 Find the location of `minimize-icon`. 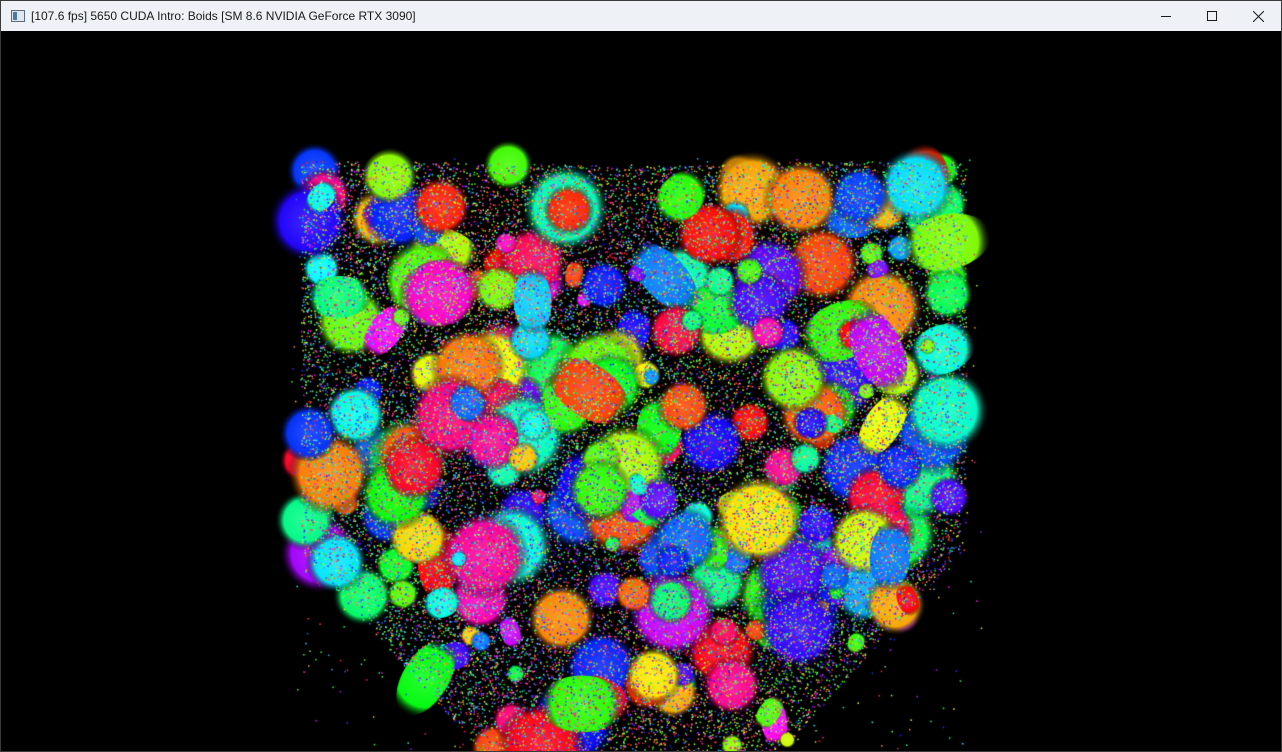

minimize-icon is located at coordinates (1166, 16).